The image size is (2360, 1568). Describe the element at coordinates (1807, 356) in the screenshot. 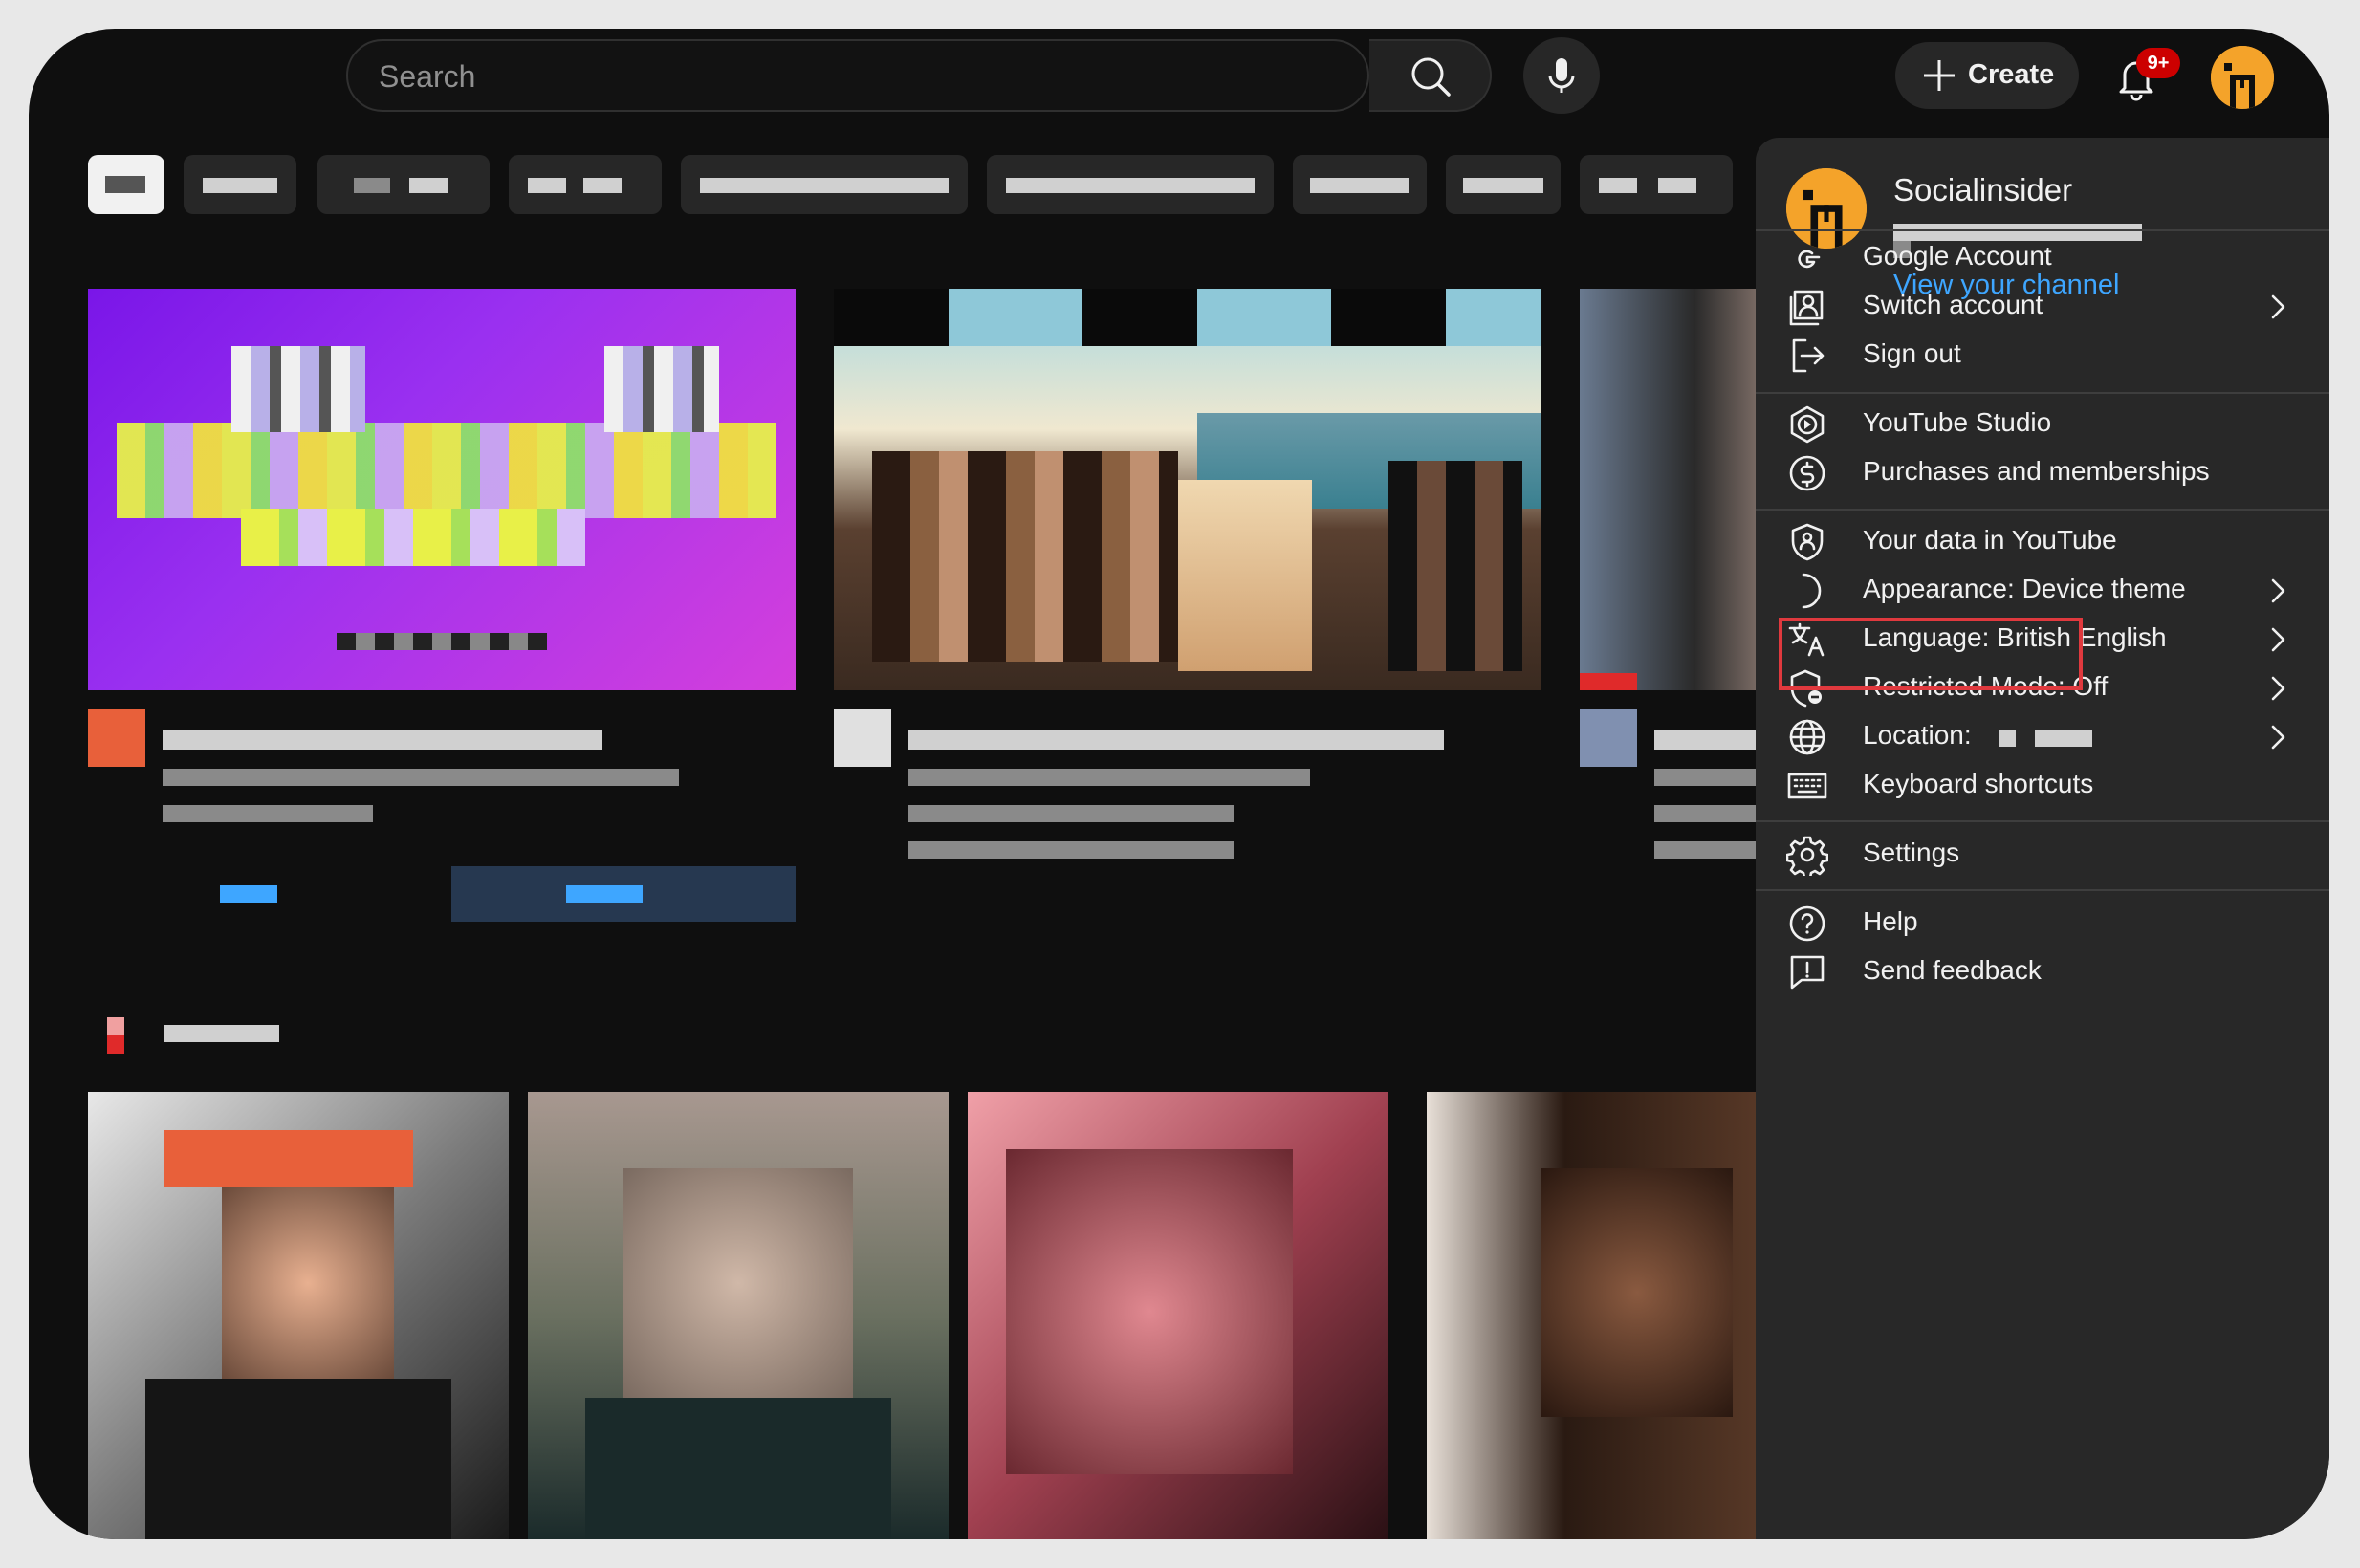

I see `sign-out-icon` at that location.